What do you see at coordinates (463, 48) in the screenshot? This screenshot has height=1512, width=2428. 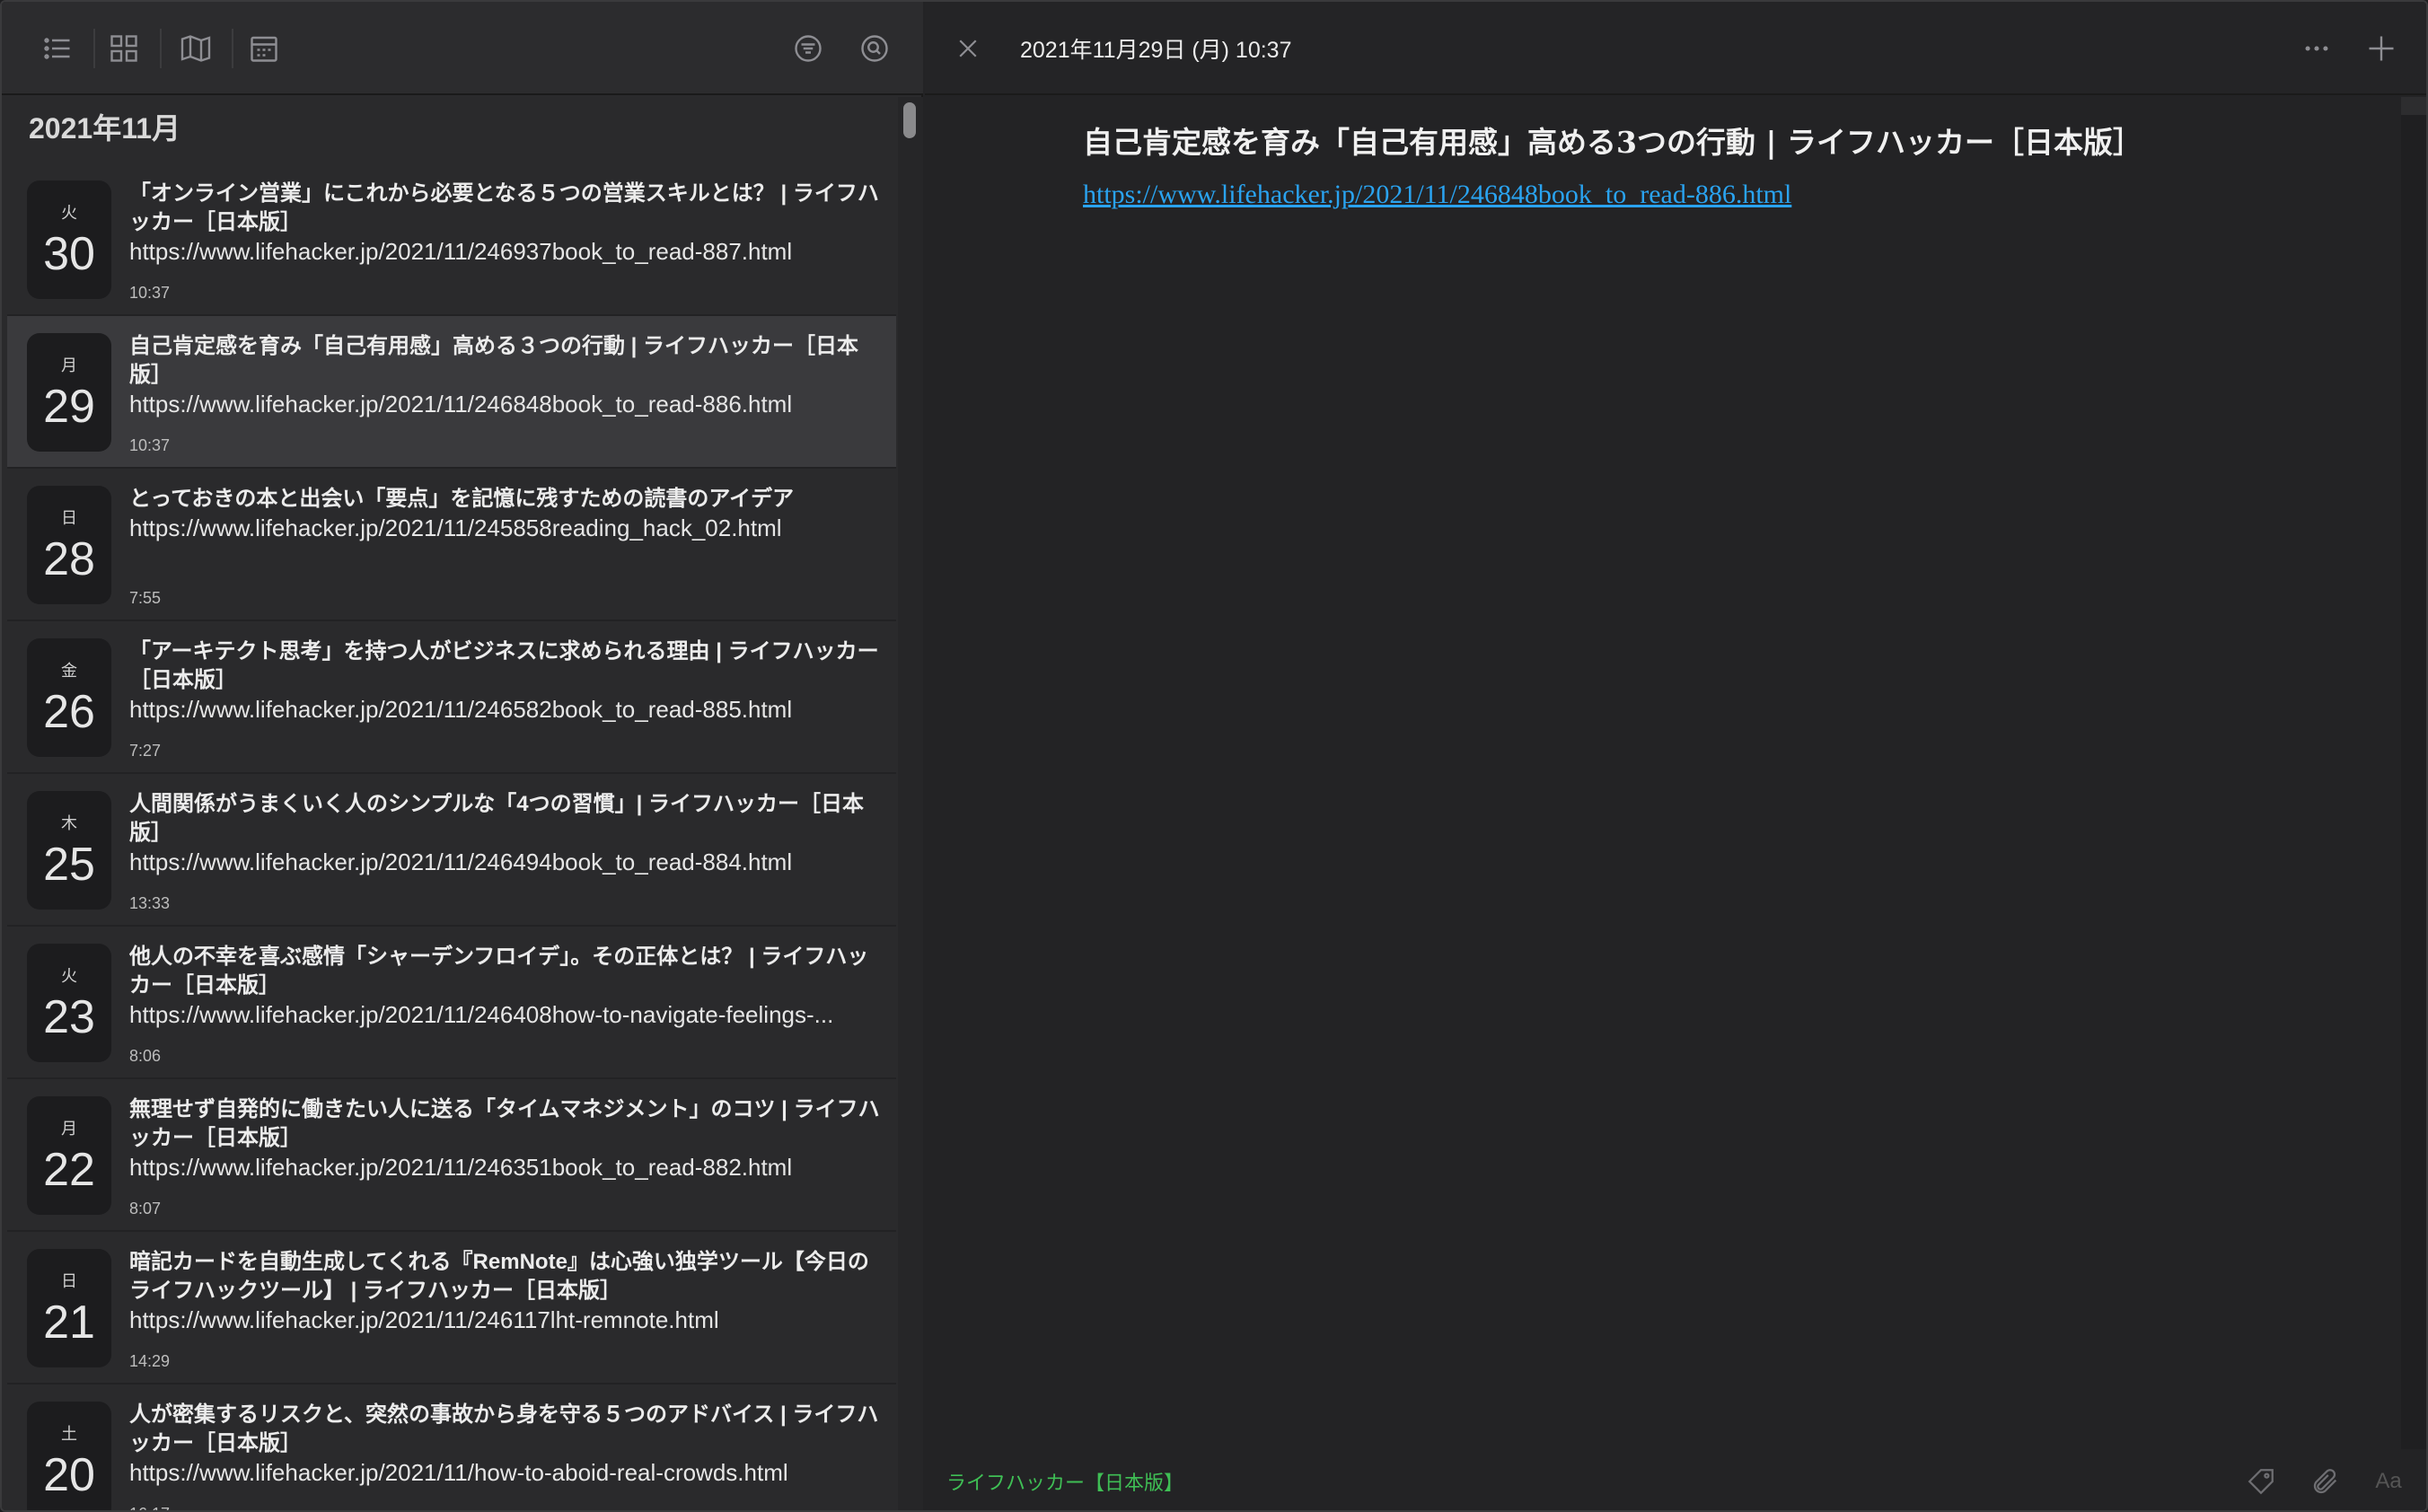 I see `list-toolbar` at bounding box center [463, 48].